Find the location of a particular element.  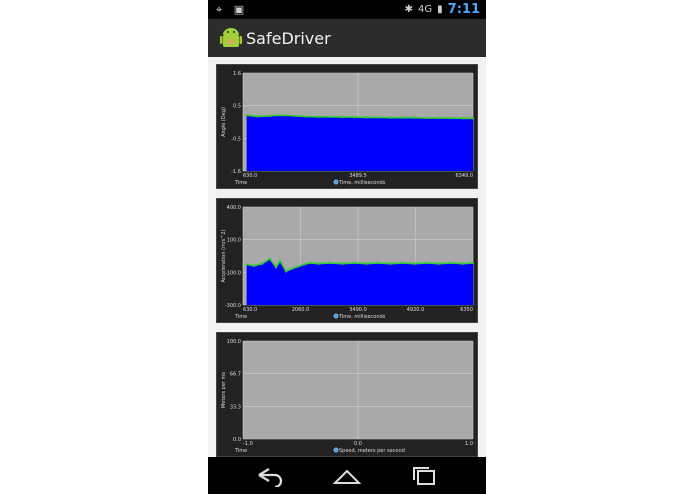

network-label: 4G is located at coordinates (425, 9).